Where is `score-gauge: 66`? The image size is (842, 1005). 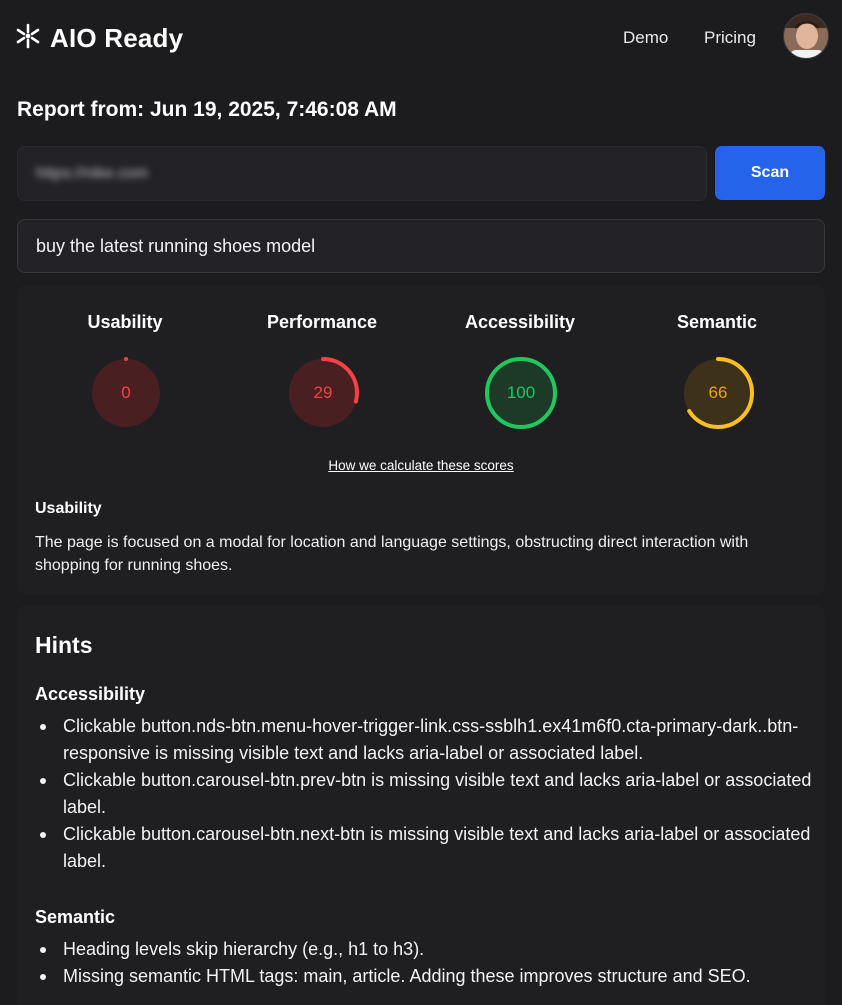 score-gauge: 66 is located at coordinates (718, 393).